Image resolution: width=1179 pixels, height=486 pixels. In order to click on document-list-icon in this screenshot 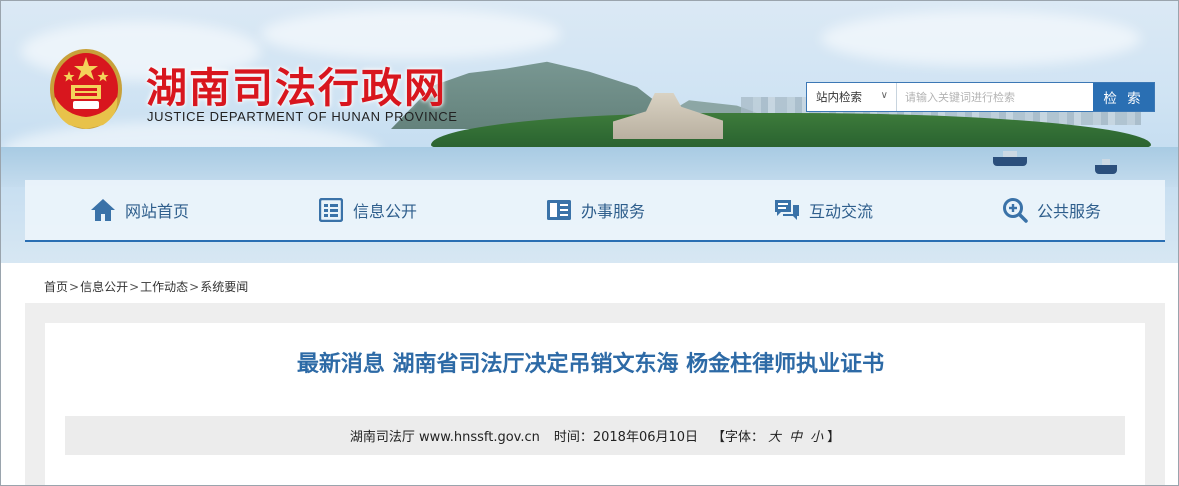, I will do `click(331, 210)`.